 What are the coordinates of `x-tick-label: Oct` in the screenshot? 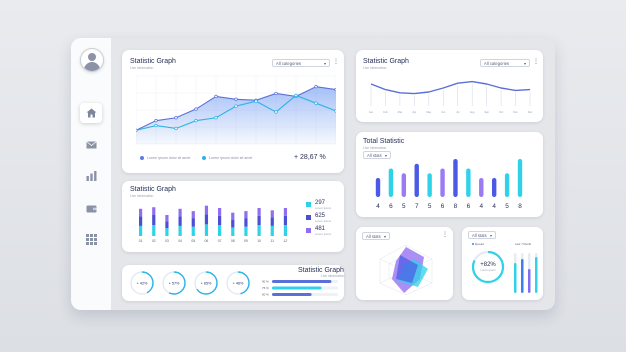 It's located at (501, 112).